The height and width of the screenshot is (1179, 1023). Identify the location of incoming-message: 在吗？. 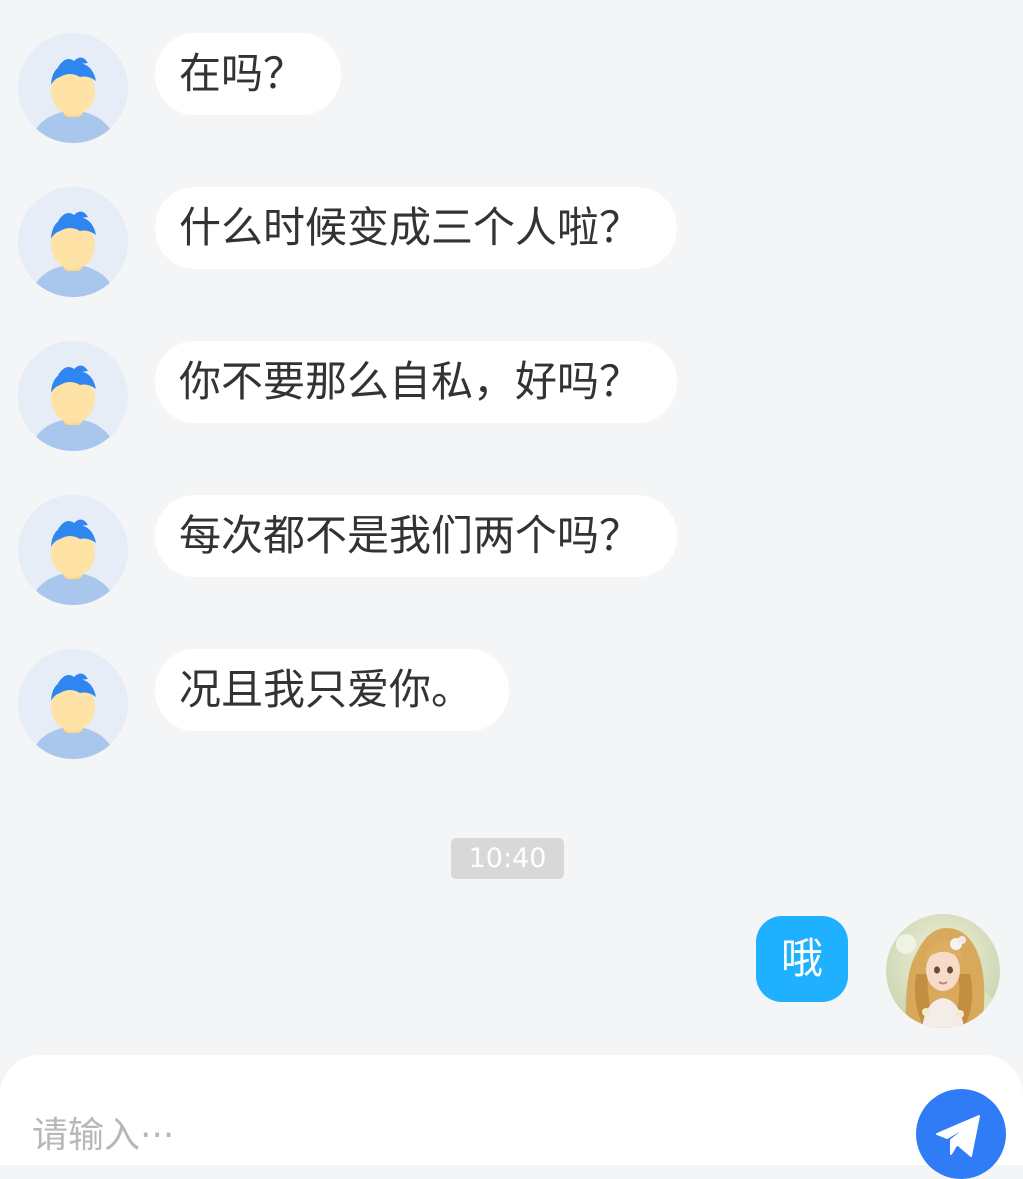
(180, 88).